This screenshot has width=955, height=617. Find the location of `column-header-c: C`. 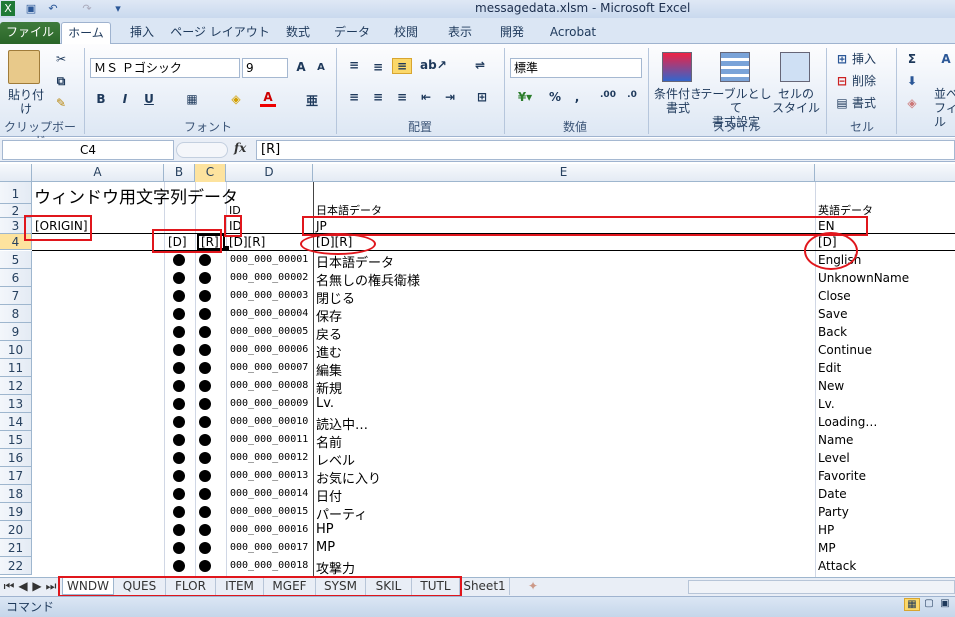

column-header-c: C is located at coordinates (210, 173).